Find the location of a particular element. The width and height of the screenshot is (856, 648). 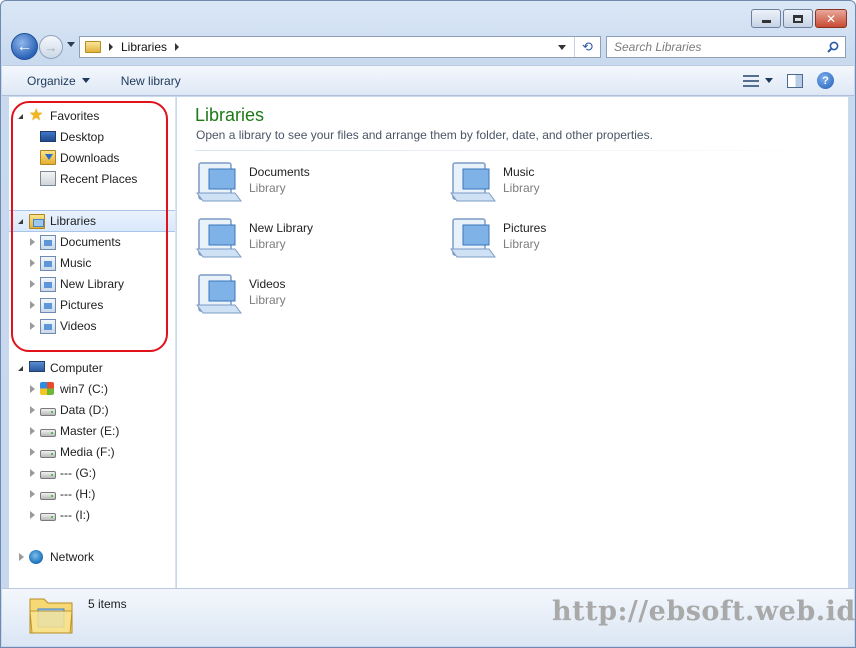

tree-item-drive-h: --- (H:) is located at coordinates (92, 494).